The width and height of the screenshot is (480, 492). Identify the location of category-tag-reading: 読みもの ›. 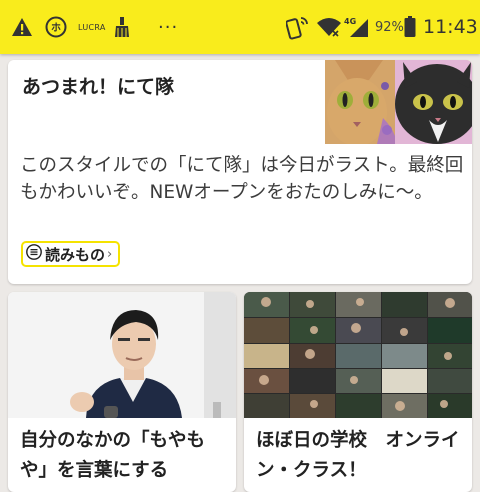
(71, 254).